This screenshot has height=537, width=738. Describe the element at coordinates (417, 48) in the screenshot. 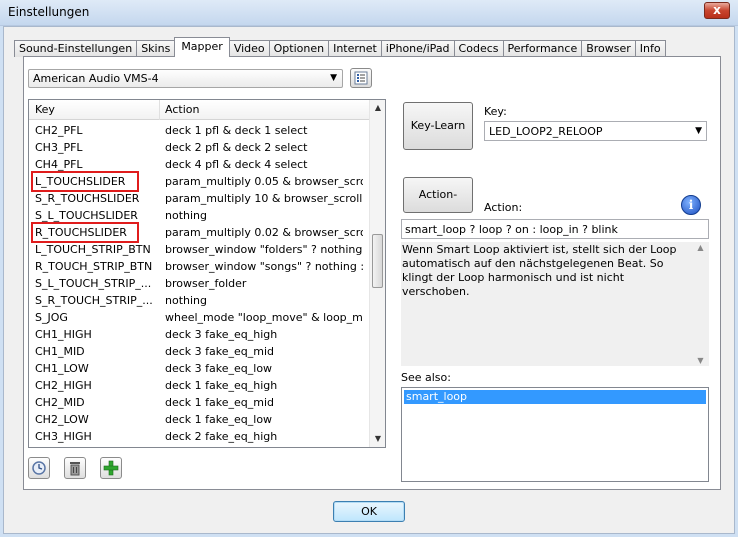

I see `tab-iphone-ipad: iPhone/iPad` at that location.